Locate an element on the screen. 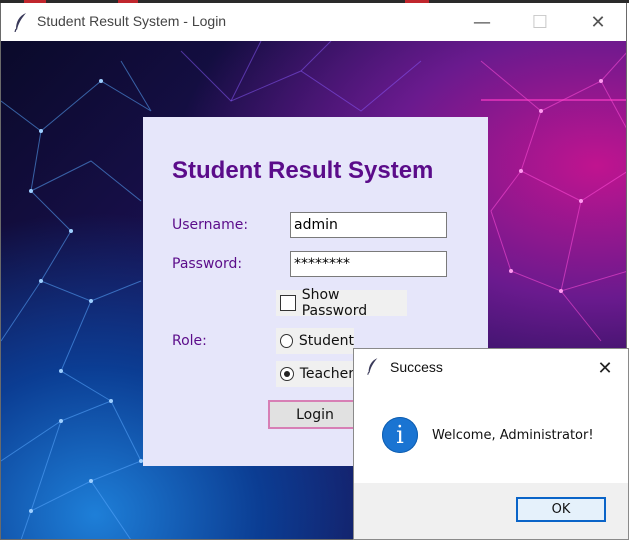 The height and width of the screenshot is (540, 629). minimize-icon: — is located at coordinates (482, 22).